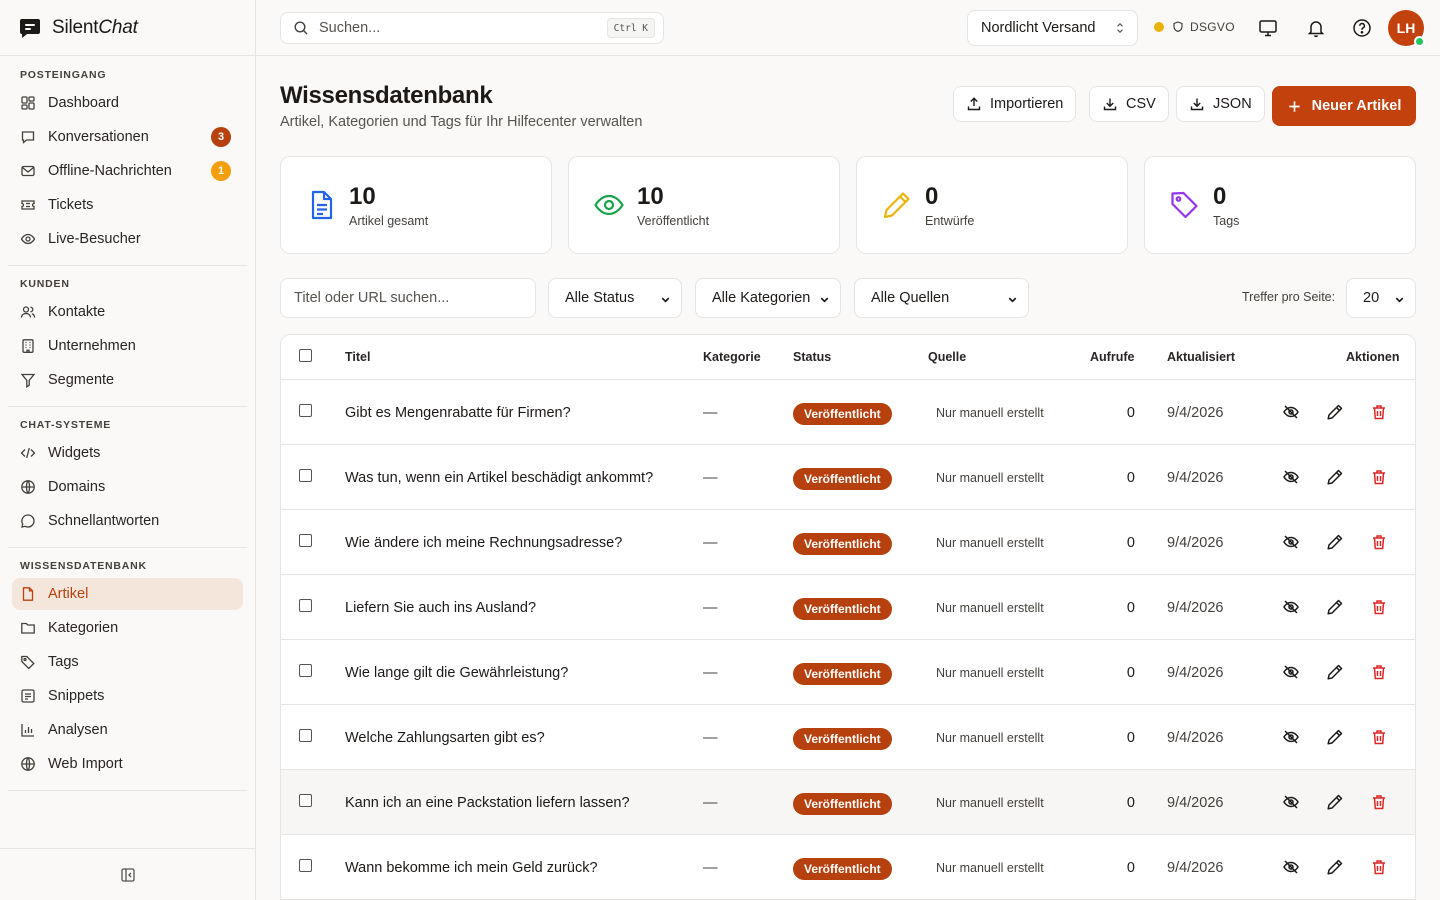 Image resolution: width=1440 pixels, height=900 pixels. I want to click on article-title: Wie lange gilt die Gewährleistung?, so click(456, 673).